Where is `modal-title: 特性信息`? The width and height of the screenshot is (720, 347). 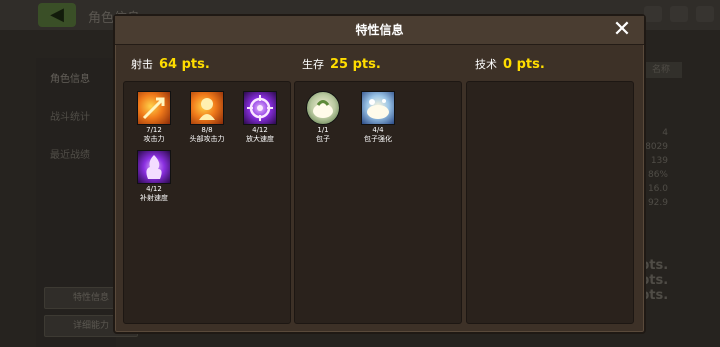
modal-title: 特性信息 is located at coordinates (379, 30).